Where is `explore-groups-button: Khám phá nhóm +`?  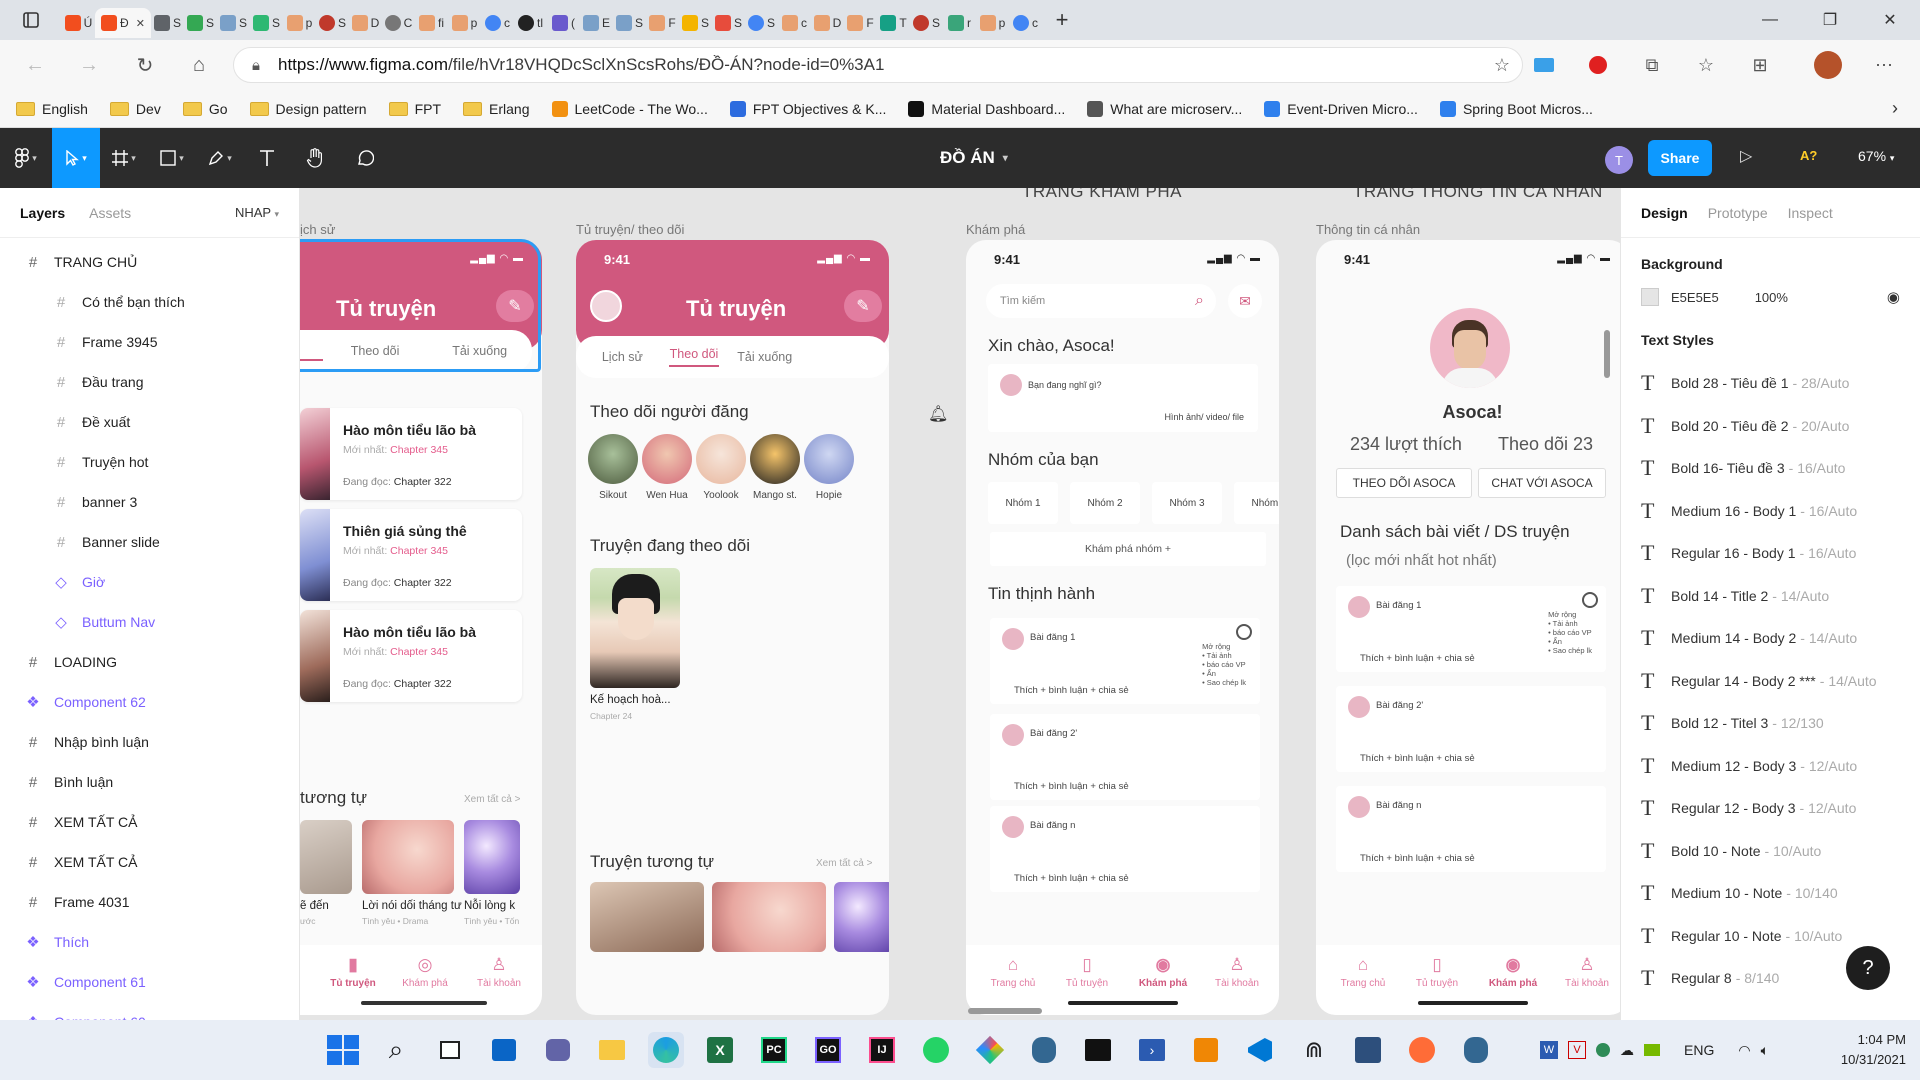 explore-groups-button: Khám phá nhóm + is located at coordinates (1128, 549).